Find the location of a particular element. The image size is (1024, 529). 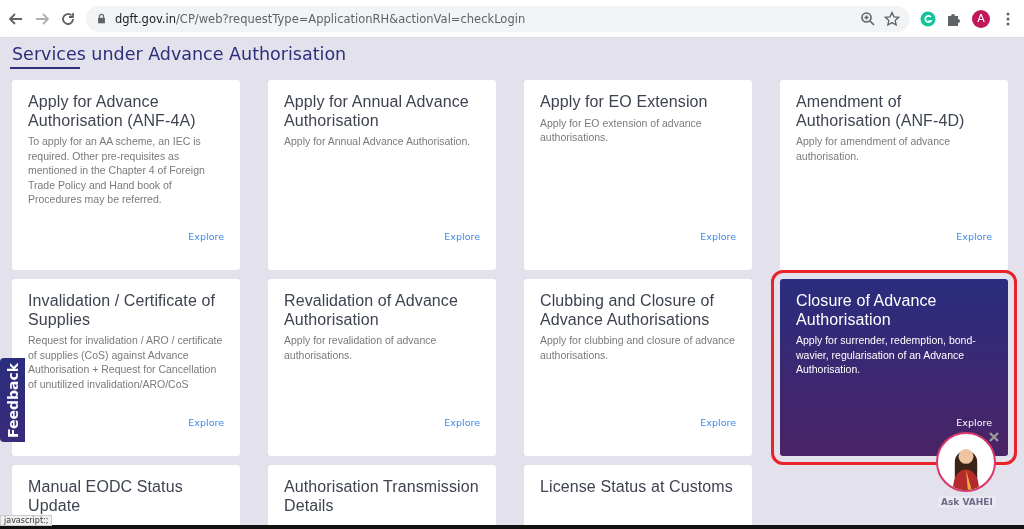

close-icon is located at coordinates (994, 437).